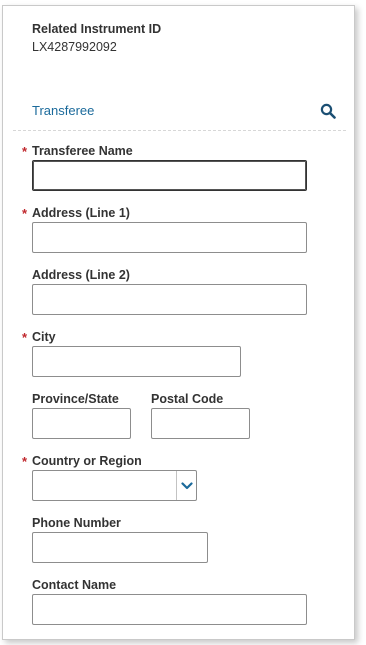 The image size is (366, 645). I want to click on address-line1-input, so click(169, 237).